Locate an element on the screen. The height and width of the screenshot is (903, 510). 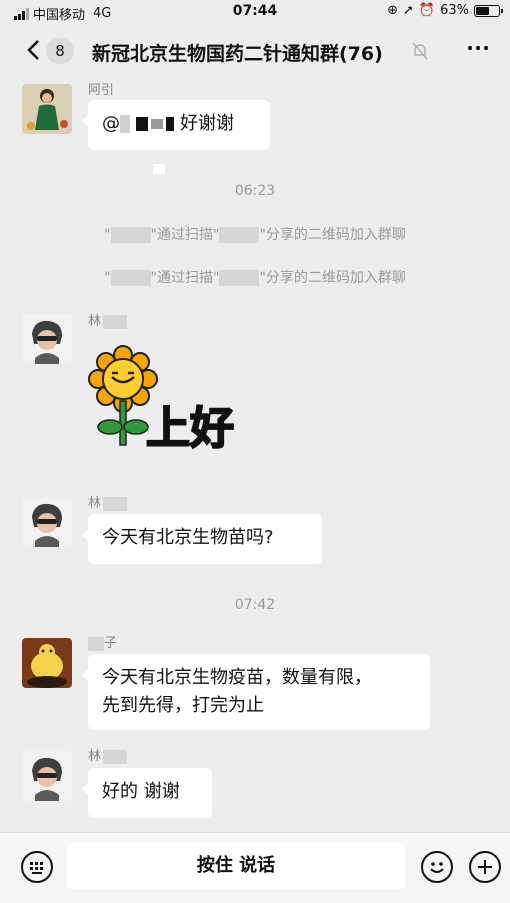
input-bar: 按住 说话 is located at coordinates (255, 867).